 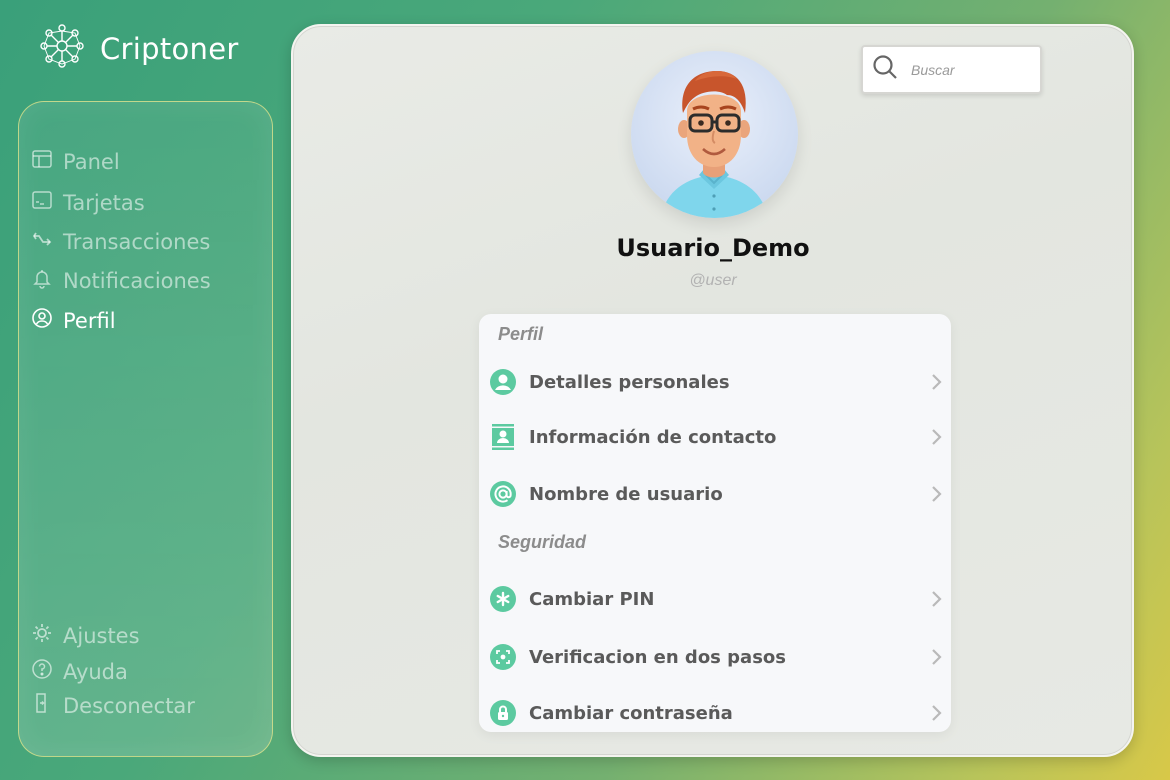 I want to click on sidebar-item-label: Panel, so click(x=91, y=161).